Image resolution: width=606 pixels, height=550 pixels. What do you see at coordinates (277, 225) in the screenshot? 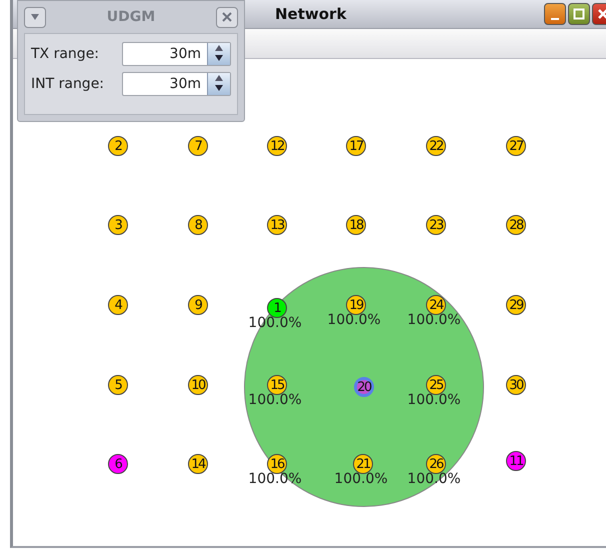
I see `mote-node: 13` at bounding box center [277, 225].